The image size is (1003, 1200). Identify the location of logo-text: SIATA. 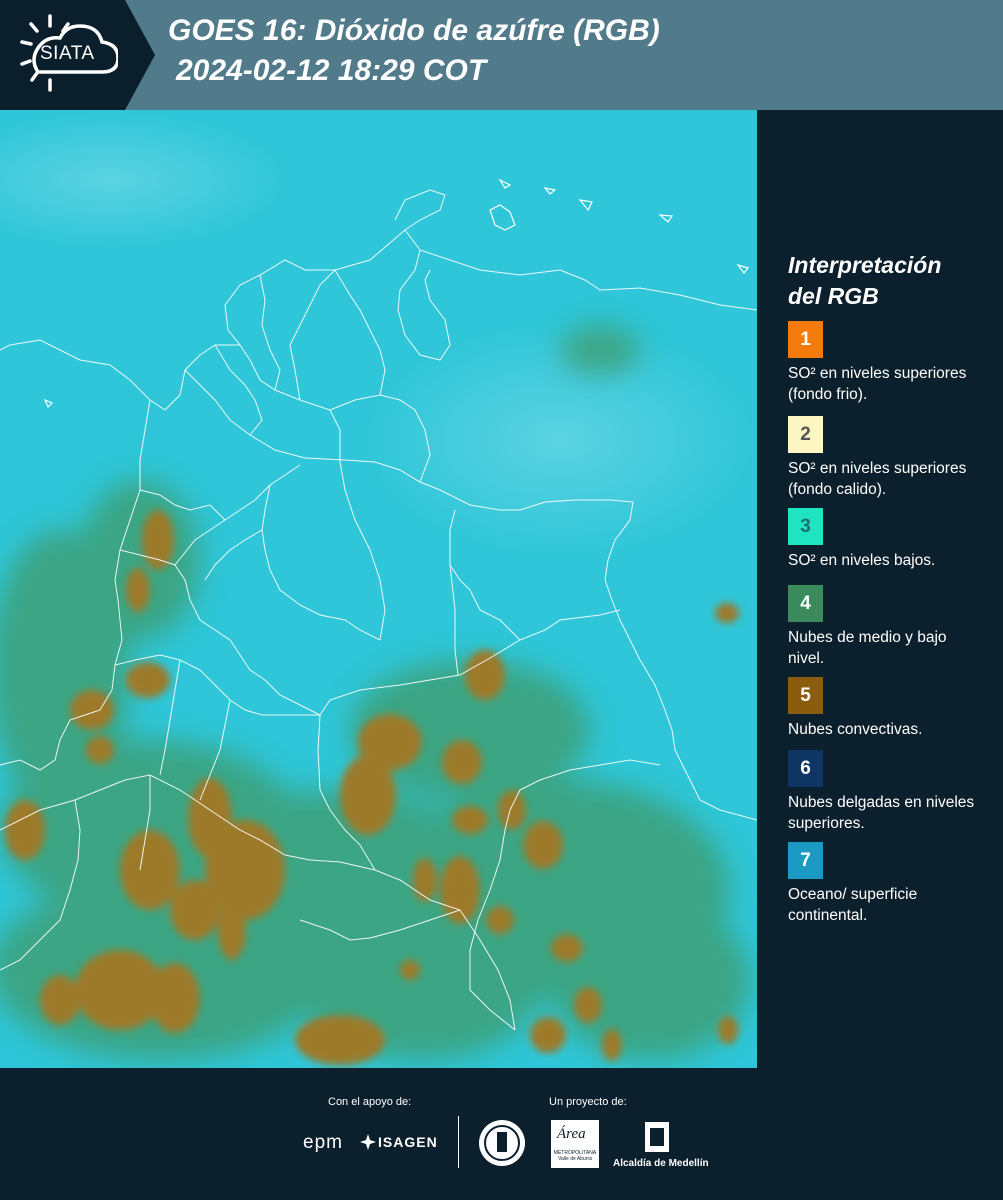
(67, 53).